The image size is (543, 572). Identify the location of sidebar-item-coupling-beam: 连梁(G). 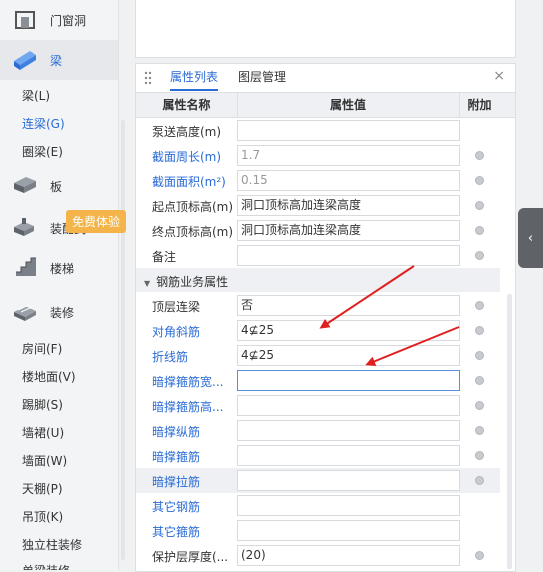
(43, 123).